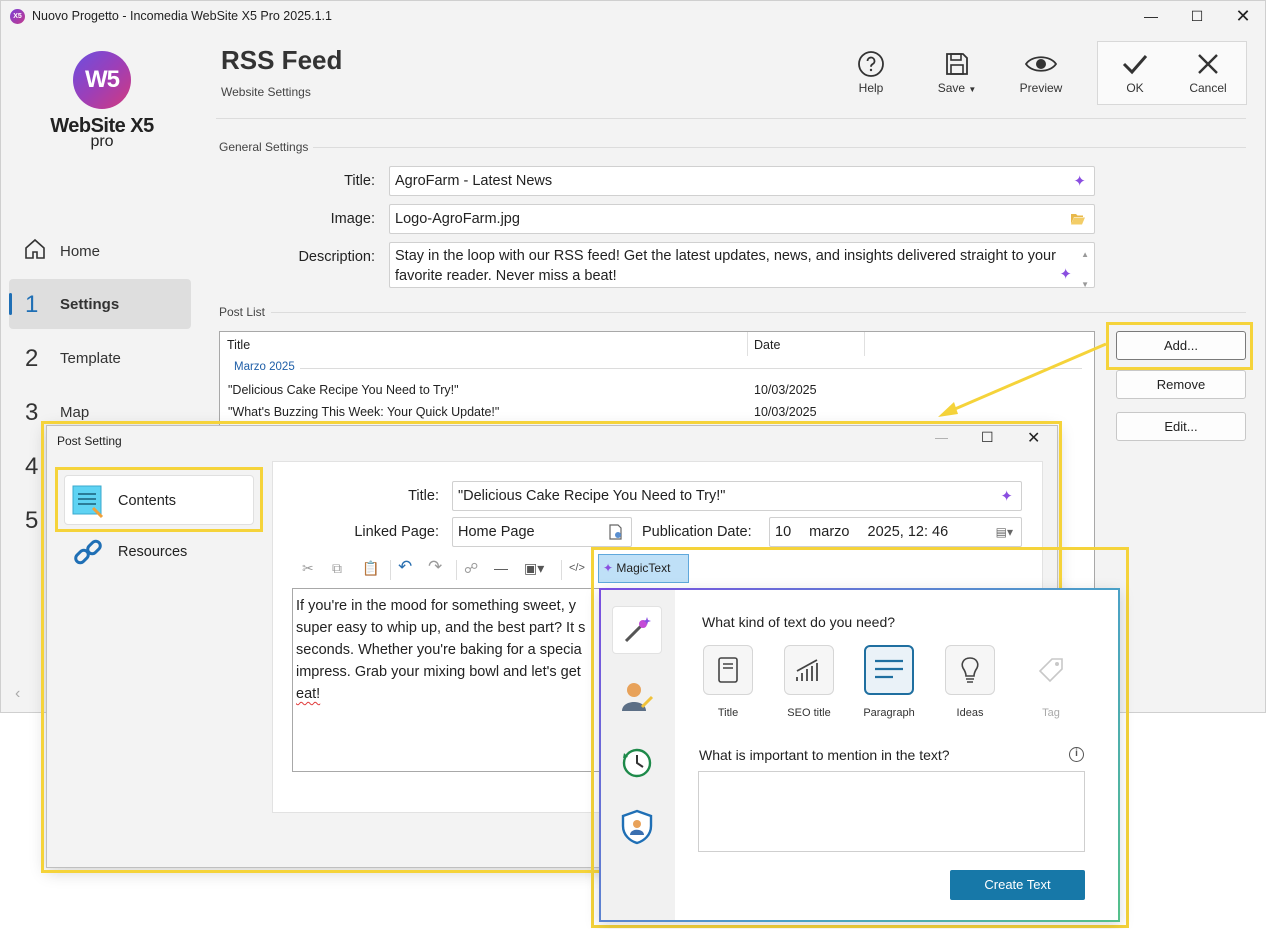 The height and width of the screenshot is (929, 1266). Describe the element at coordinates (742, 181) in the screenshot. I see `rss-title-field: AgroFarm - Latest News ✦` at that location.